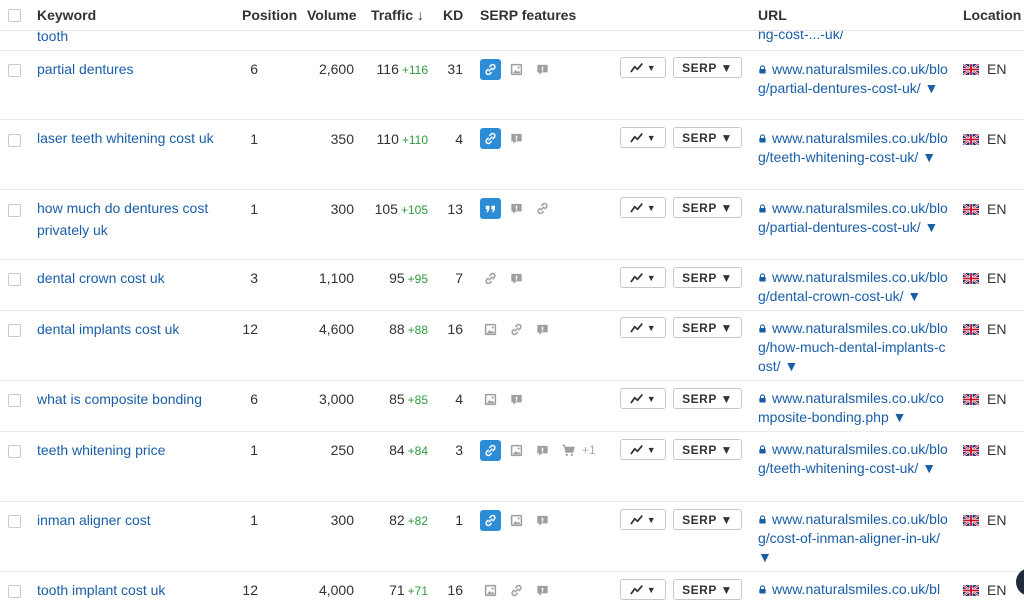  Describe the element at coordinates (992, 15) in the screenshot. I see `column-header-location: Location` at that location.